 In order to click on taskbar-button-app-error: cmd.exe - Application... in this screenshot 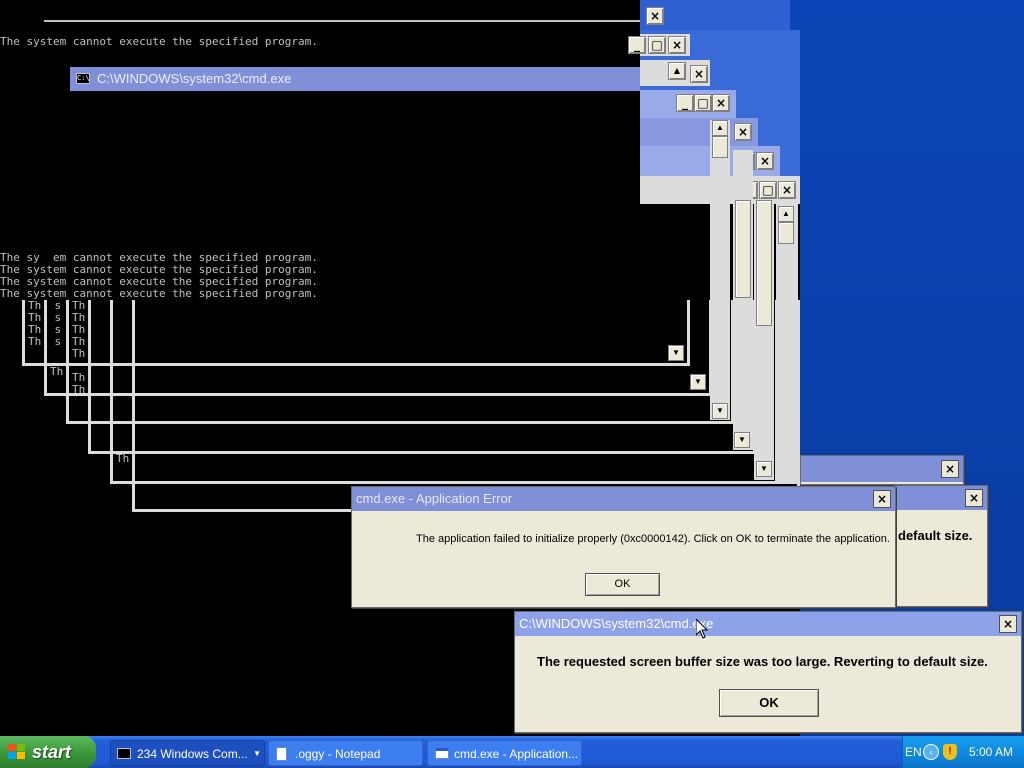, I will do `click(504, 753)`.